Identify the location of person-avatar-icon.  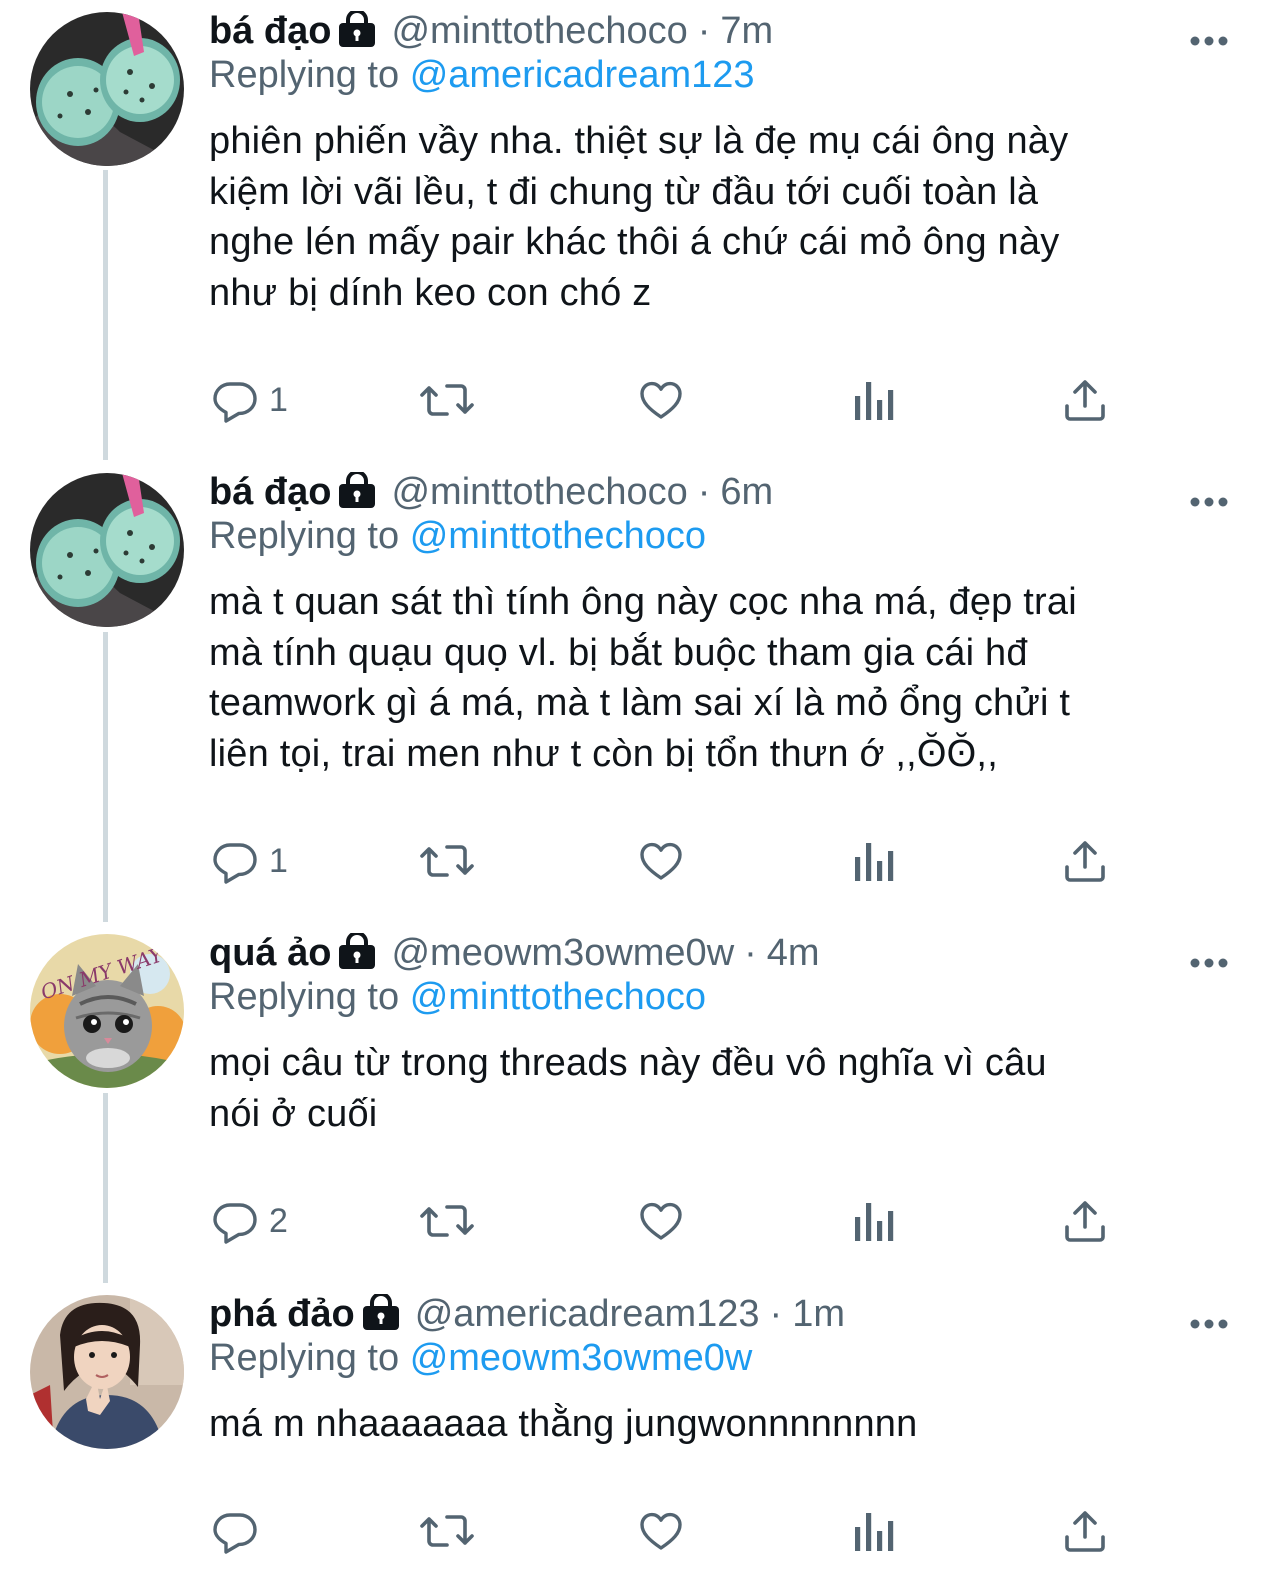
(107, 1372).